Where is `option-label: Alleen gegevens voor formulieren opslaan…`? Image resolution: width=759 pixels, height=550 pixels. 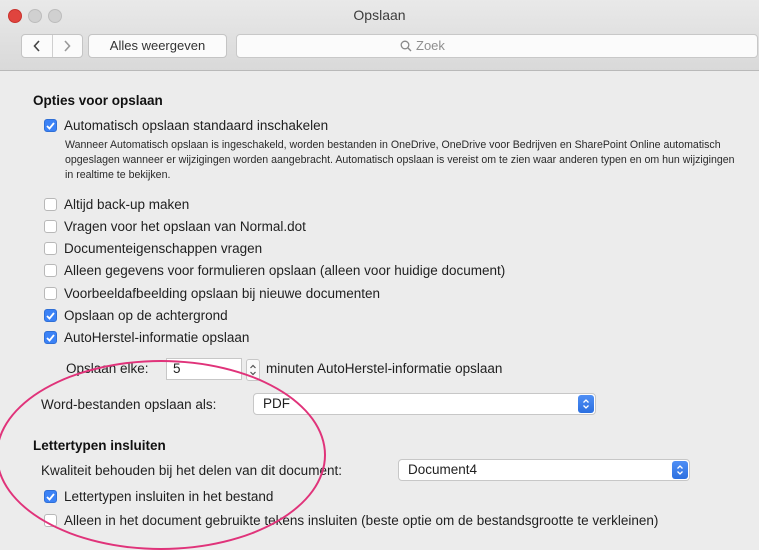 option-label: Alleen gegevens voor formulieren opslaan… is located at coordinates (285, 270).